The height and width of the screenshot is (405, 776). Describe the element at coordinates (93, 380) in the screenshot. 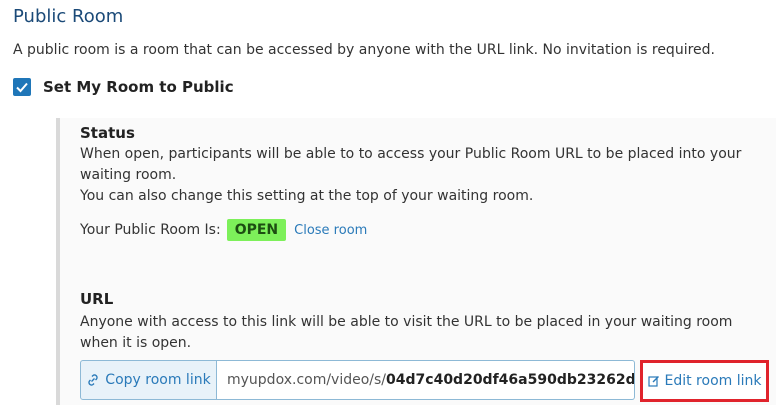

I see `link-icon` at that location.